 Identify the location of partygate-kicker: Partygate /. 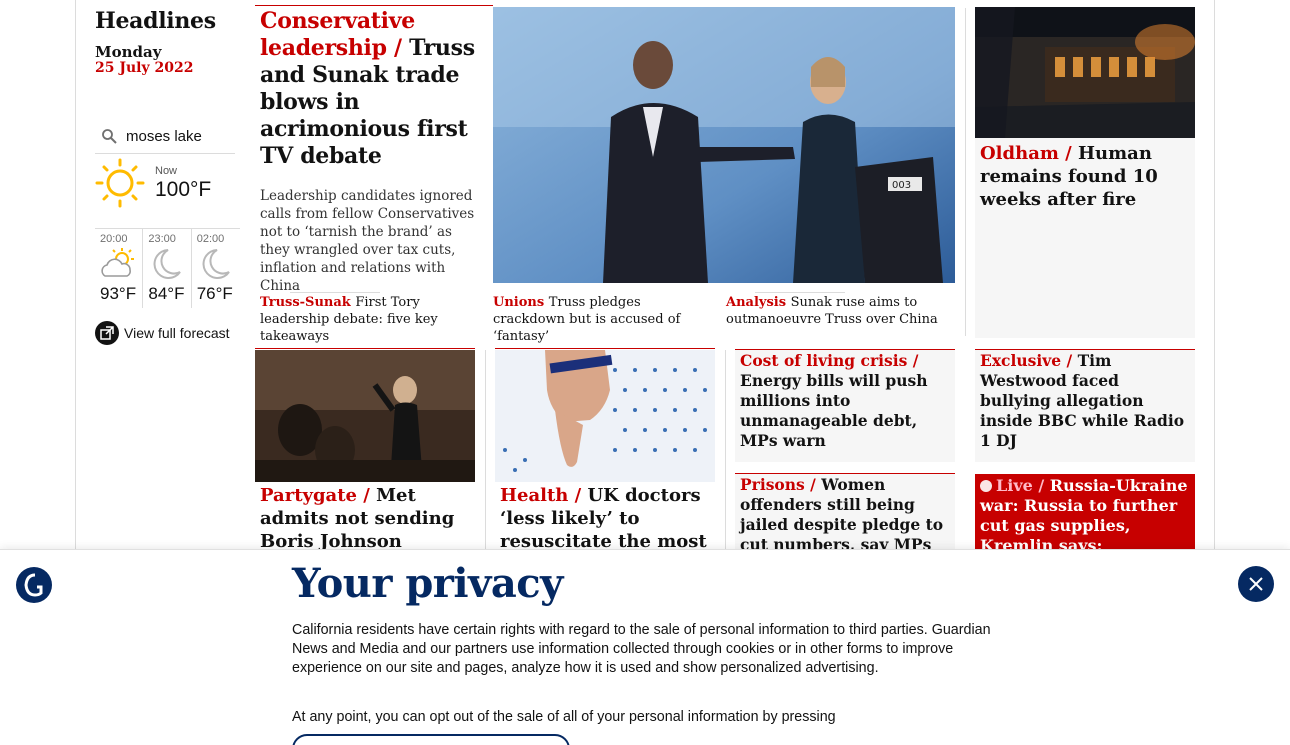
(315, 495).